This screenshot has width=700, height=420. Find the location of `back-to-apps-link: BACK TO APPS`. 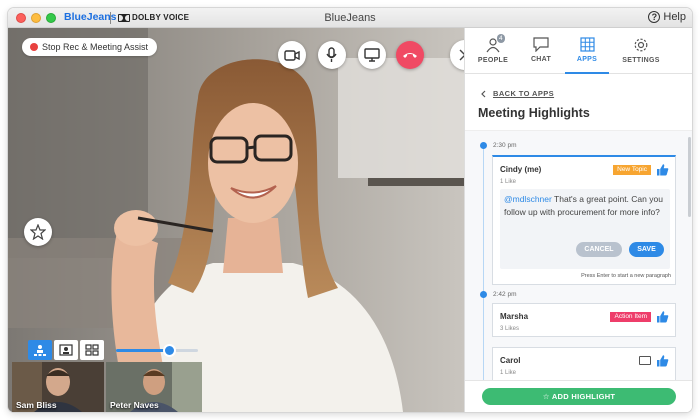

back-to-apps-link: BACK TO APPS is located at coordinates (517, 93).